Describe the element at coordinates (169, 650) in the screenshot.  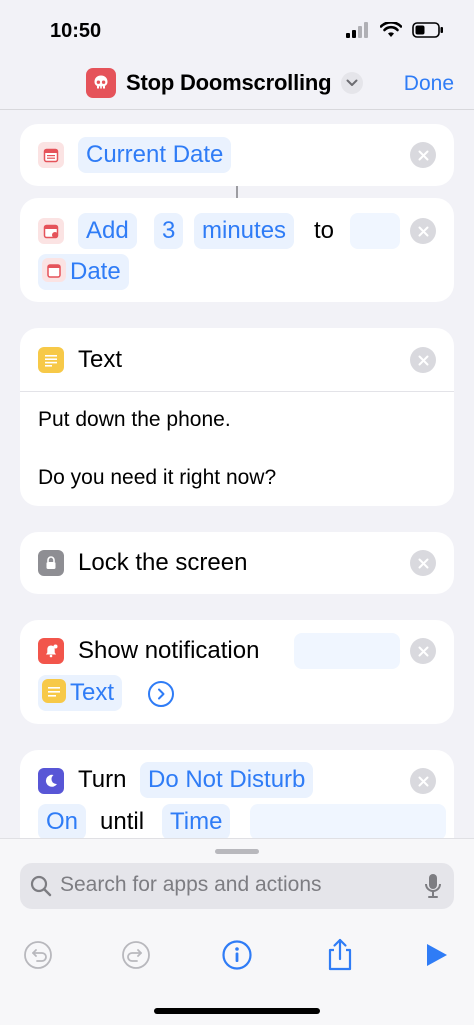
I see `notification-action-title: Show notification` at that location.